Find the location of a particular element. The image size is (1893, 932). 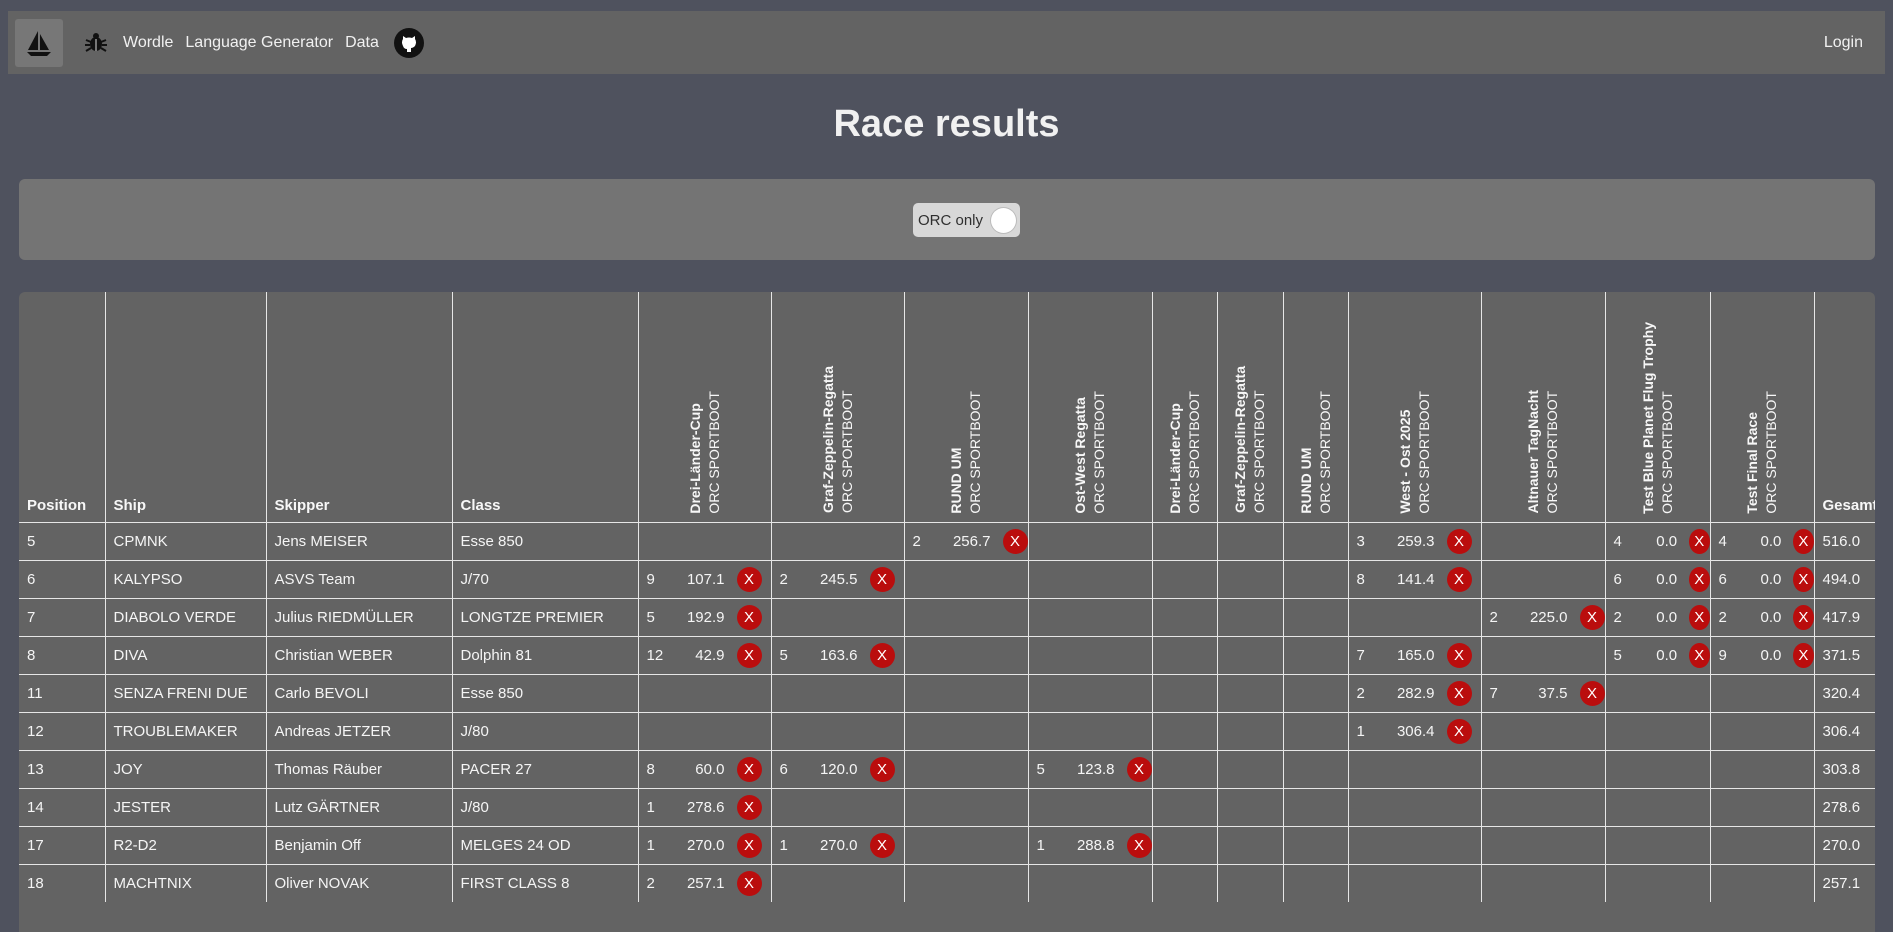

header-race-4: Drei-Länder-Cup ORC SPORTBOOT is located at coordinates (1185, 407).